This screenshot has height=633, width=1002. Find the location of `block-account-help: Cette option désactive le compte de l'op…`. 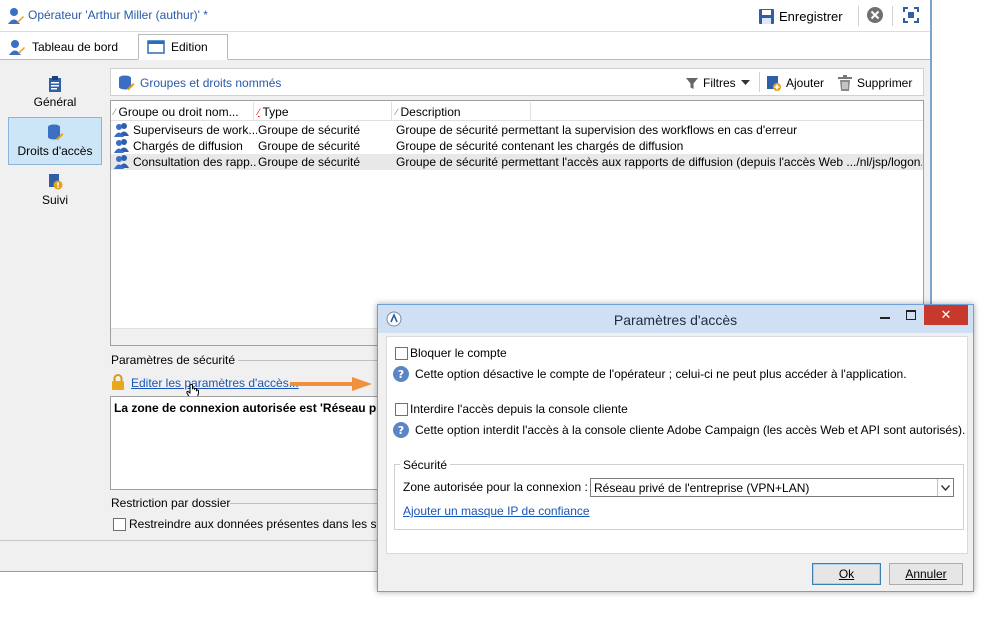

block-account-help: Cette option désactive le compte de l'op… is located at coordinates (661, 374).